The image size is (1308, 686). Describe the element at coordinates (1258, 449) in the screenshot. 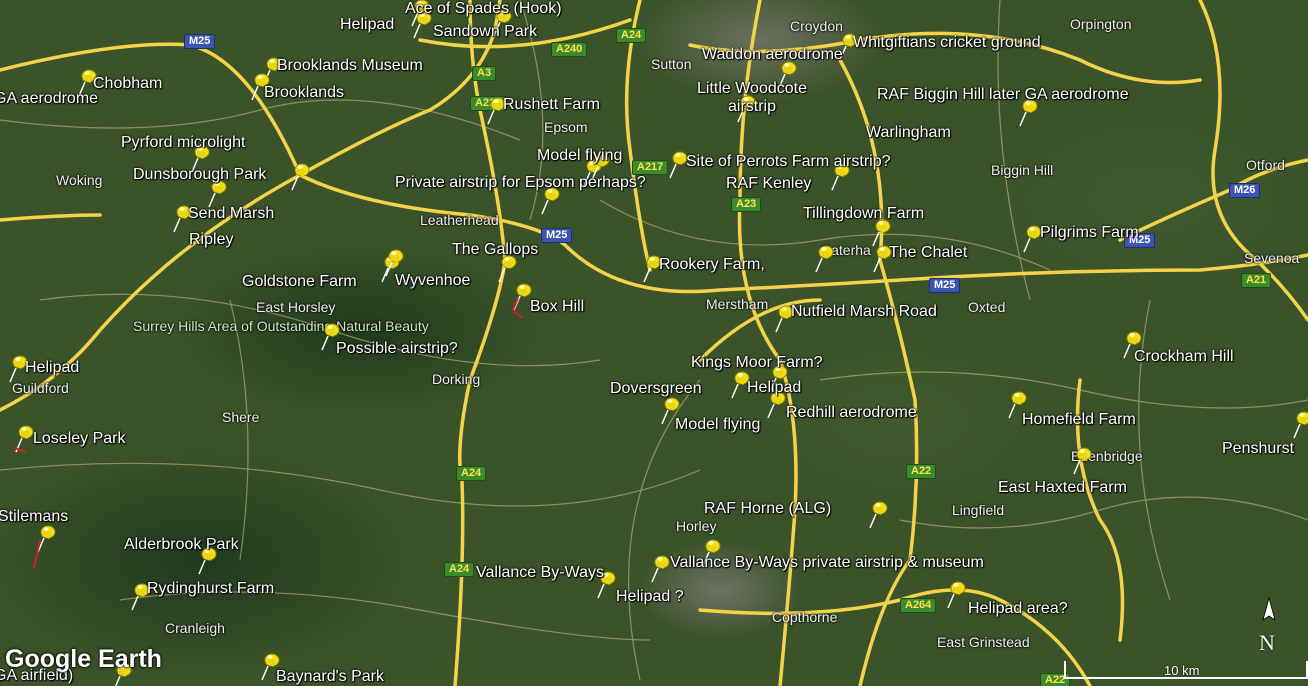

I see `place-label: Penshurst` at that location.